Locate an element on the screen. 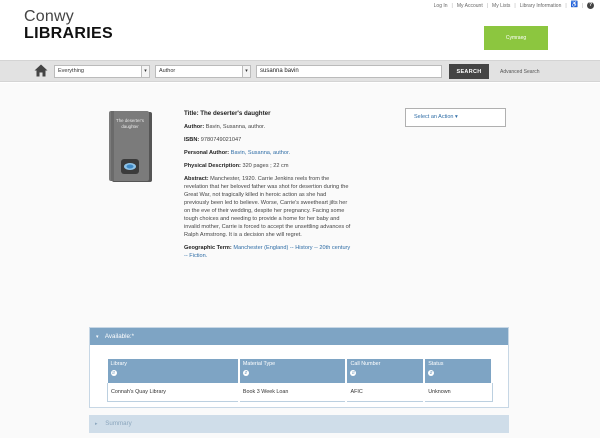 The height and width of the screenshot is (438, 600). material-type-cell: Book 3 Week Loan is located at coordinates (293, 392).